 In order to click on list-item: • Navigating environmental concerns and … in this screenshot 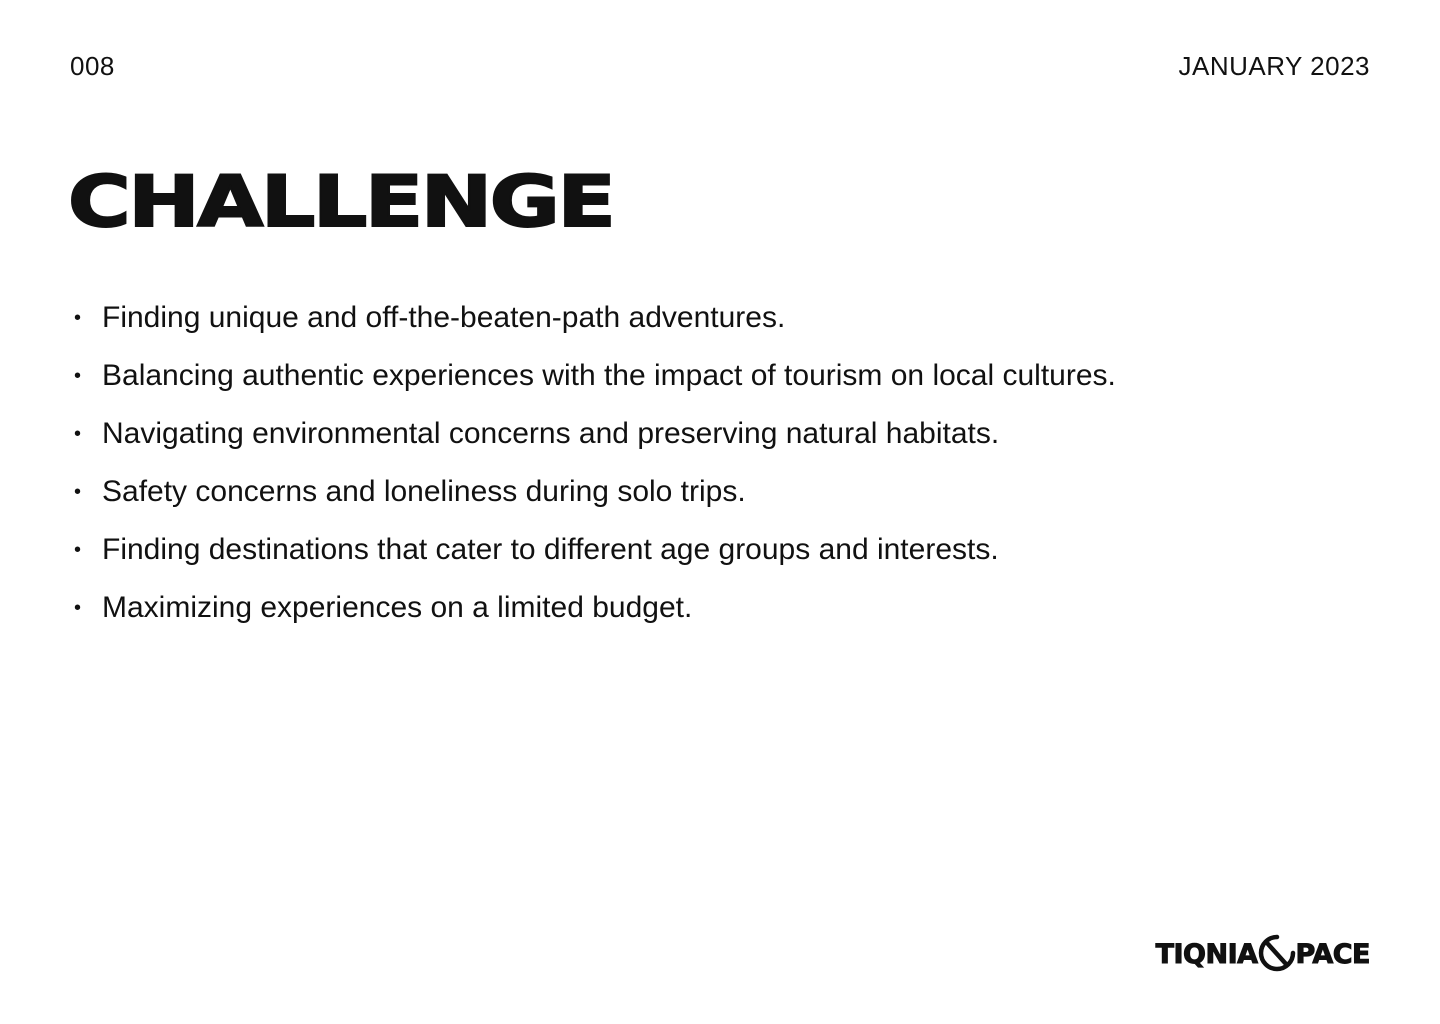, I will do `click(610, 434)`.